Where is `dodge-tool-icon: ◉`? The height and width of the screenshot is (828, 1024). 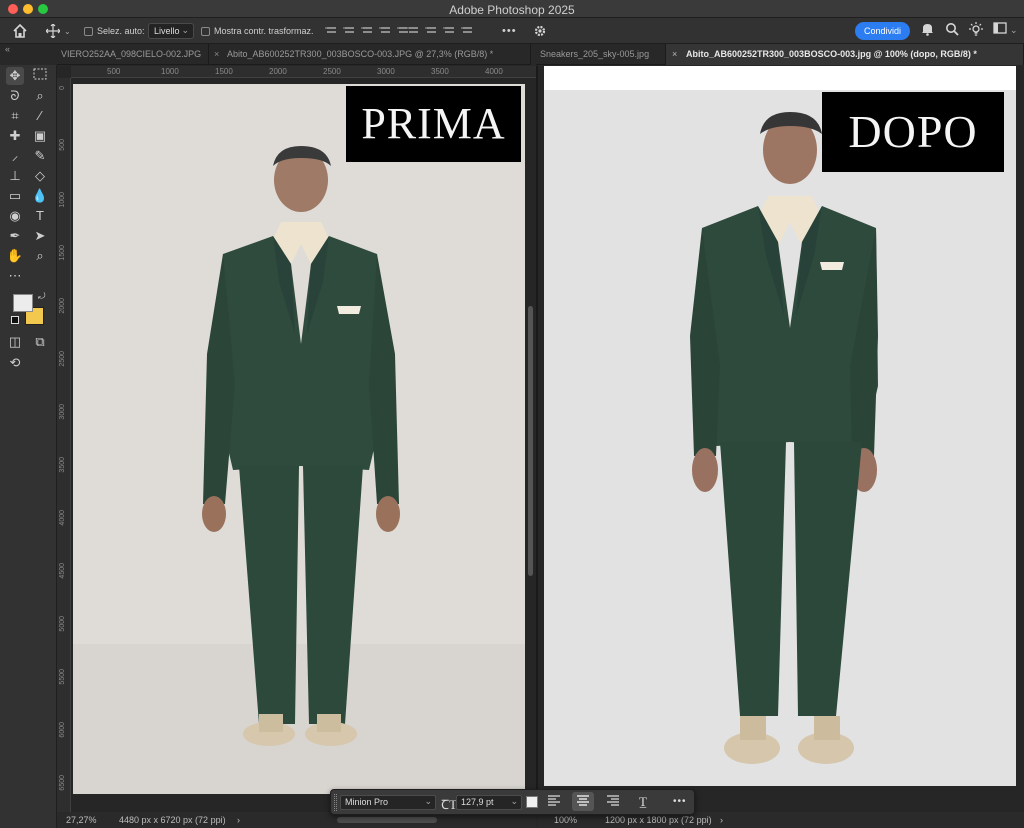 dodge-tool-icon: ◉ is located at coordinates (15, 216).